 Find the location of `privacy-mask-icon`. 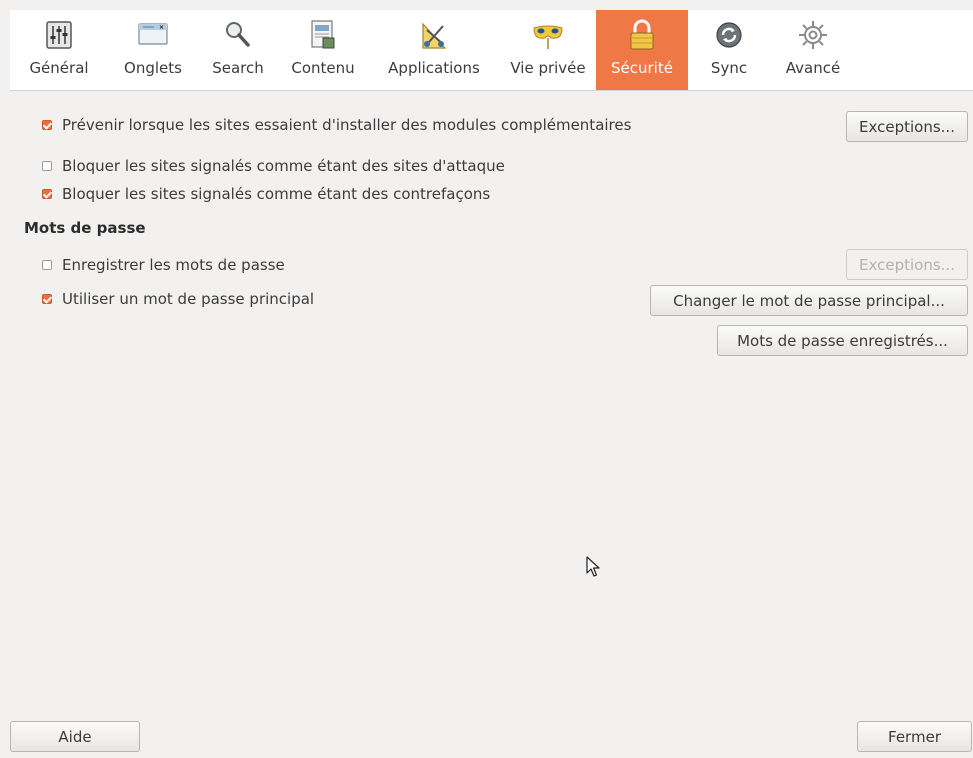

privacy-mask-icon is located at coordinates (548, 37).